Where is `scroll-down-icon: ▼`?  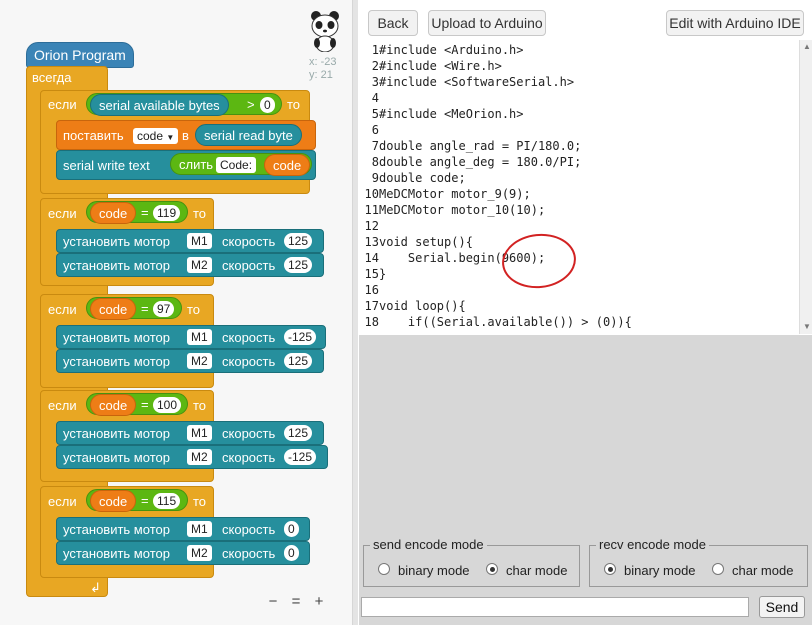
scroll-down-icon: ▼ is located at coordinates (807, 326).